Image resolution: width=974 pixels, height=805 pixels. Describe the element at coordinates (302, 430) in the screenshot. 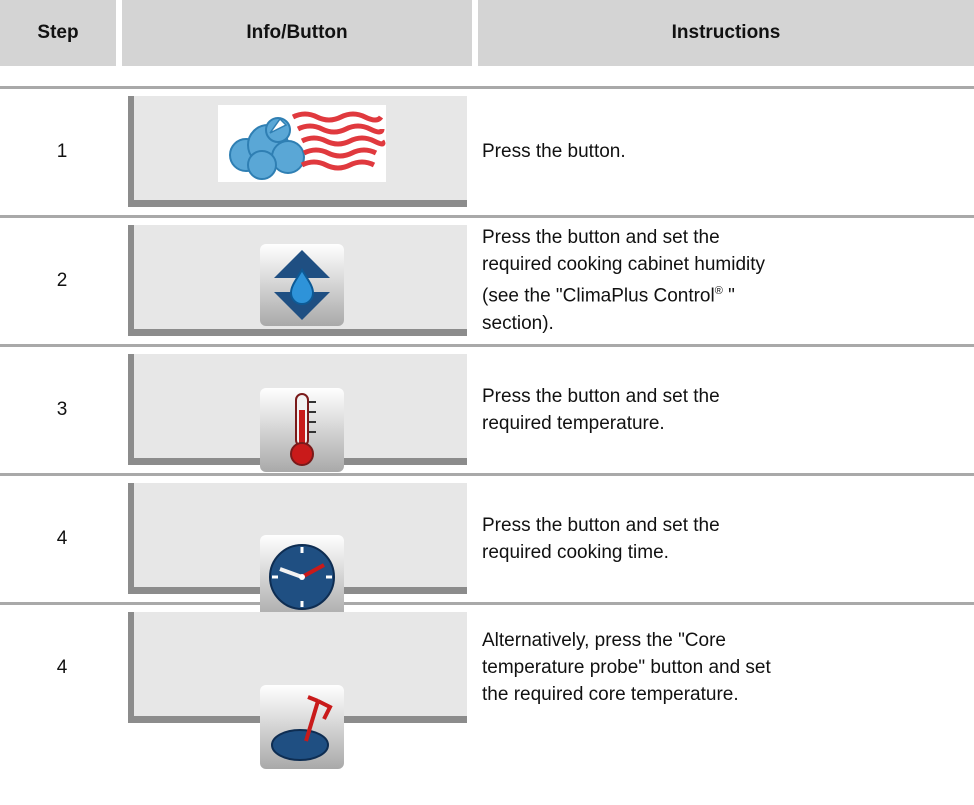

I see `thermometer-icon` at that location.